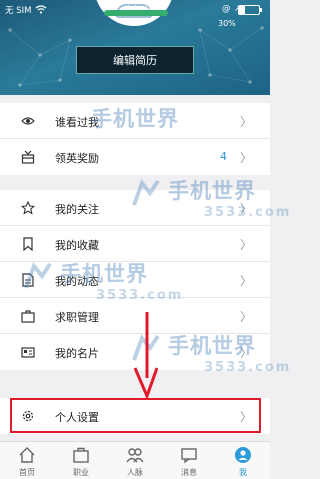 Image resolution: width=320 pixels, height=479 pixels. I want to click on battery-icon, so click(249, 10).